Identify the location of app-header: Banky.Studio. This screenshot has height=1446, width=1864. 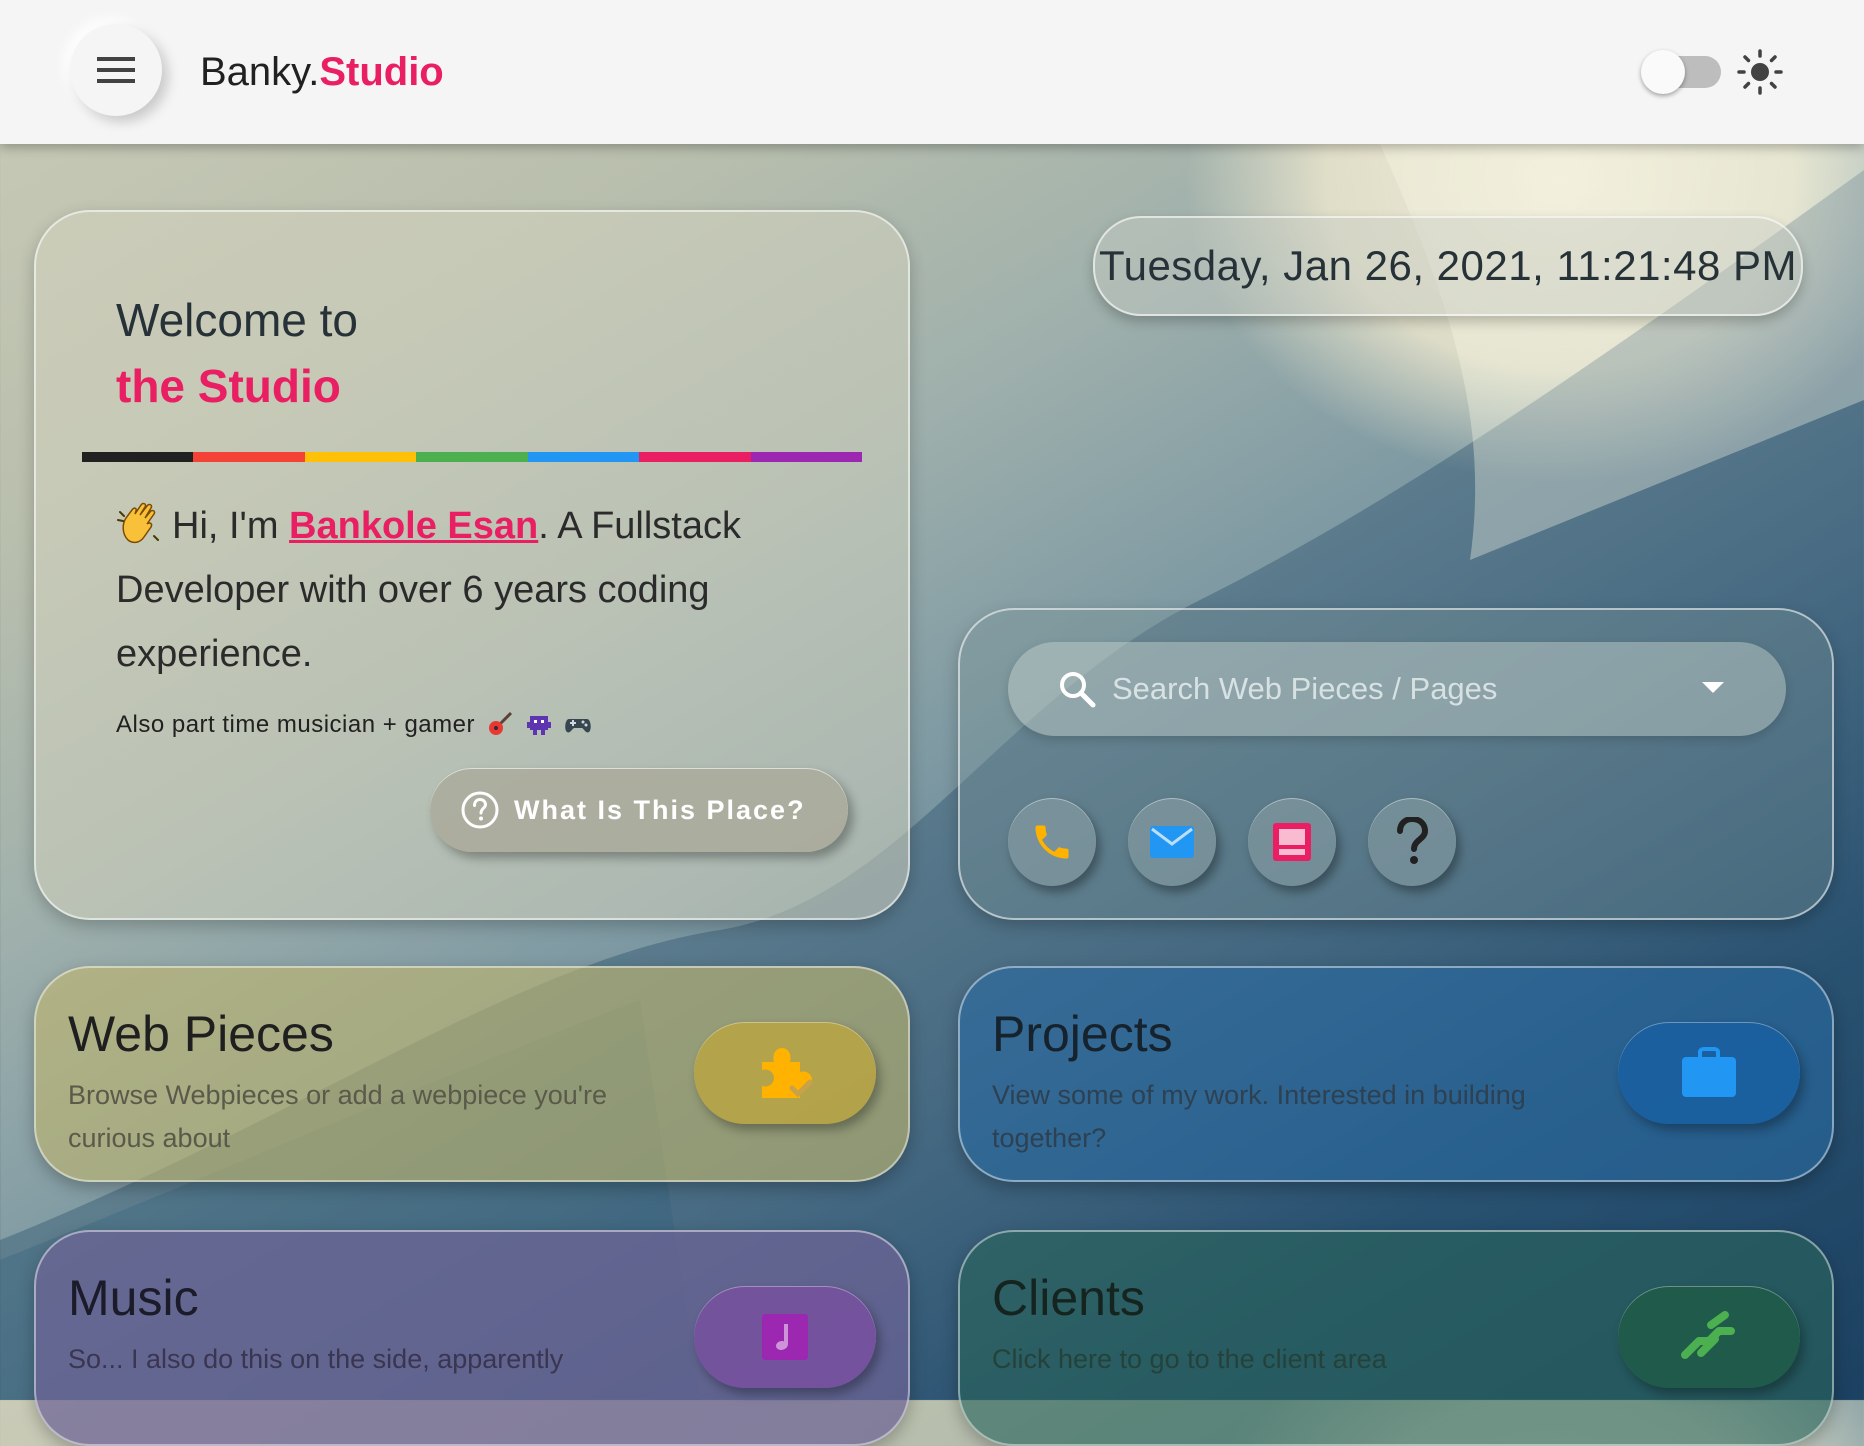
(932, 72).